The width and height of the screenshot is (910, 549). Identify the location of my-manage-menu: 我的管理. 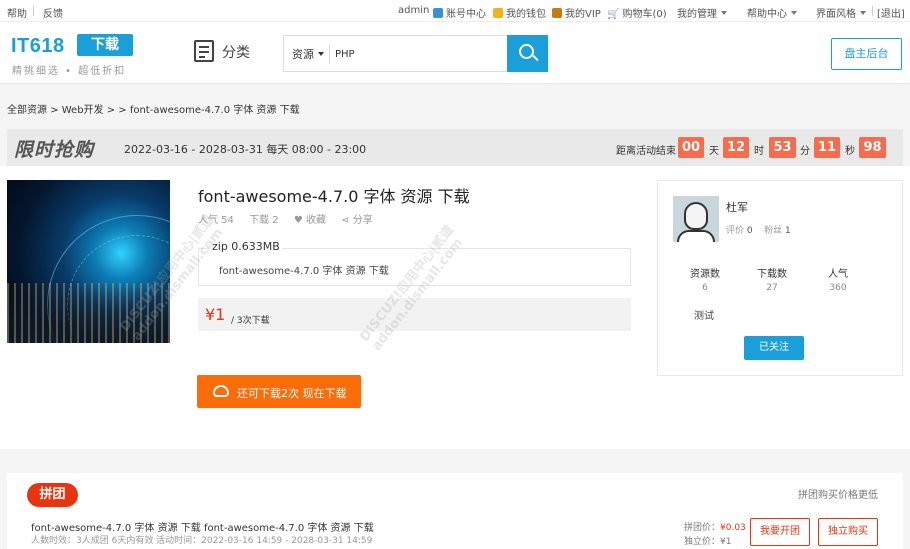
(702, 12).